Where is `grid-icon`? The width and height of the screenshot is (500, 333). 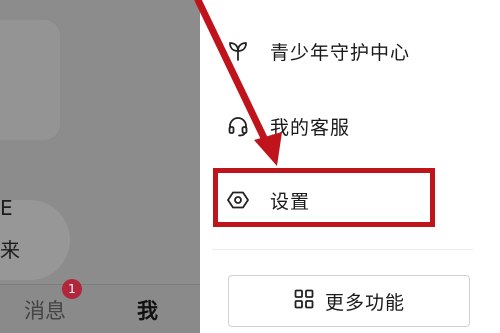 grid-icon is located at coordinates (304, 301).